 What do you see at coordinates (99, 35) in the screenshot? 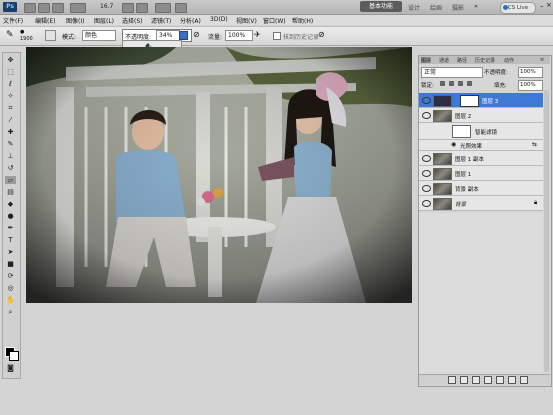
I see `mode-select: 颜色` at bounding box center [99, 35].